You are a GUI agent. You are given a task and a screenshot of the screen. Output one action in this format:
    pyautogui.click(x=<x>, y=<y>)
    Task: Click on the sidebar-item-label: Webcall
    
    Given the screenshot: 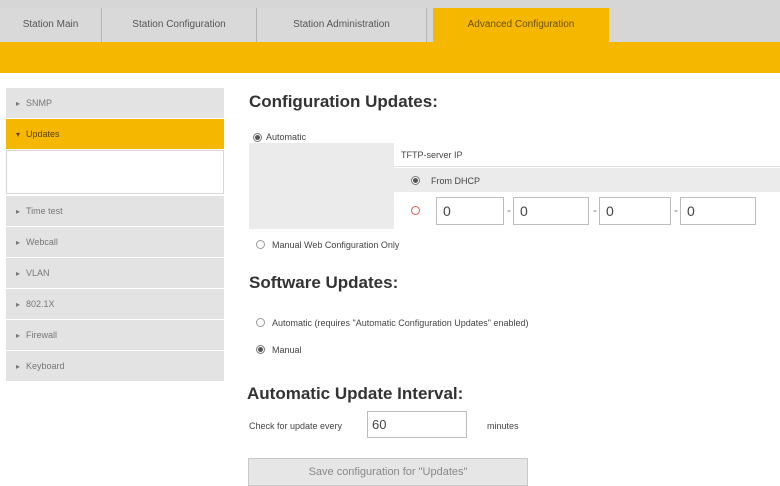 What is the action you would take?
    pyautogui.click(x=42, y=242)
    